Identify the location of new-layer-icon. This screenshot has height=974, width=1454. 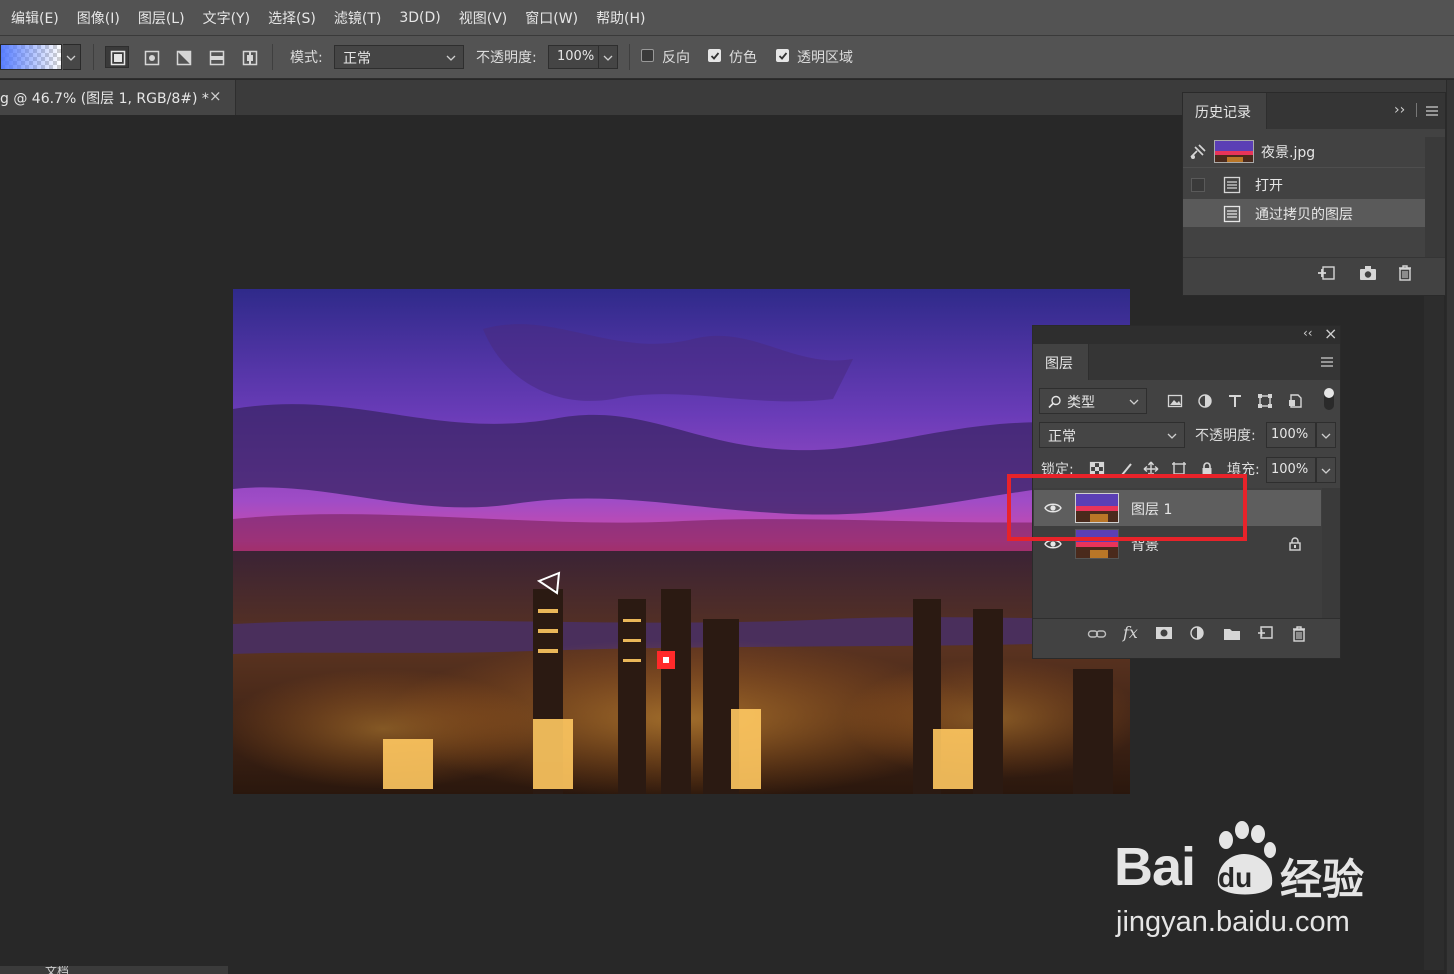
(1266, 634).